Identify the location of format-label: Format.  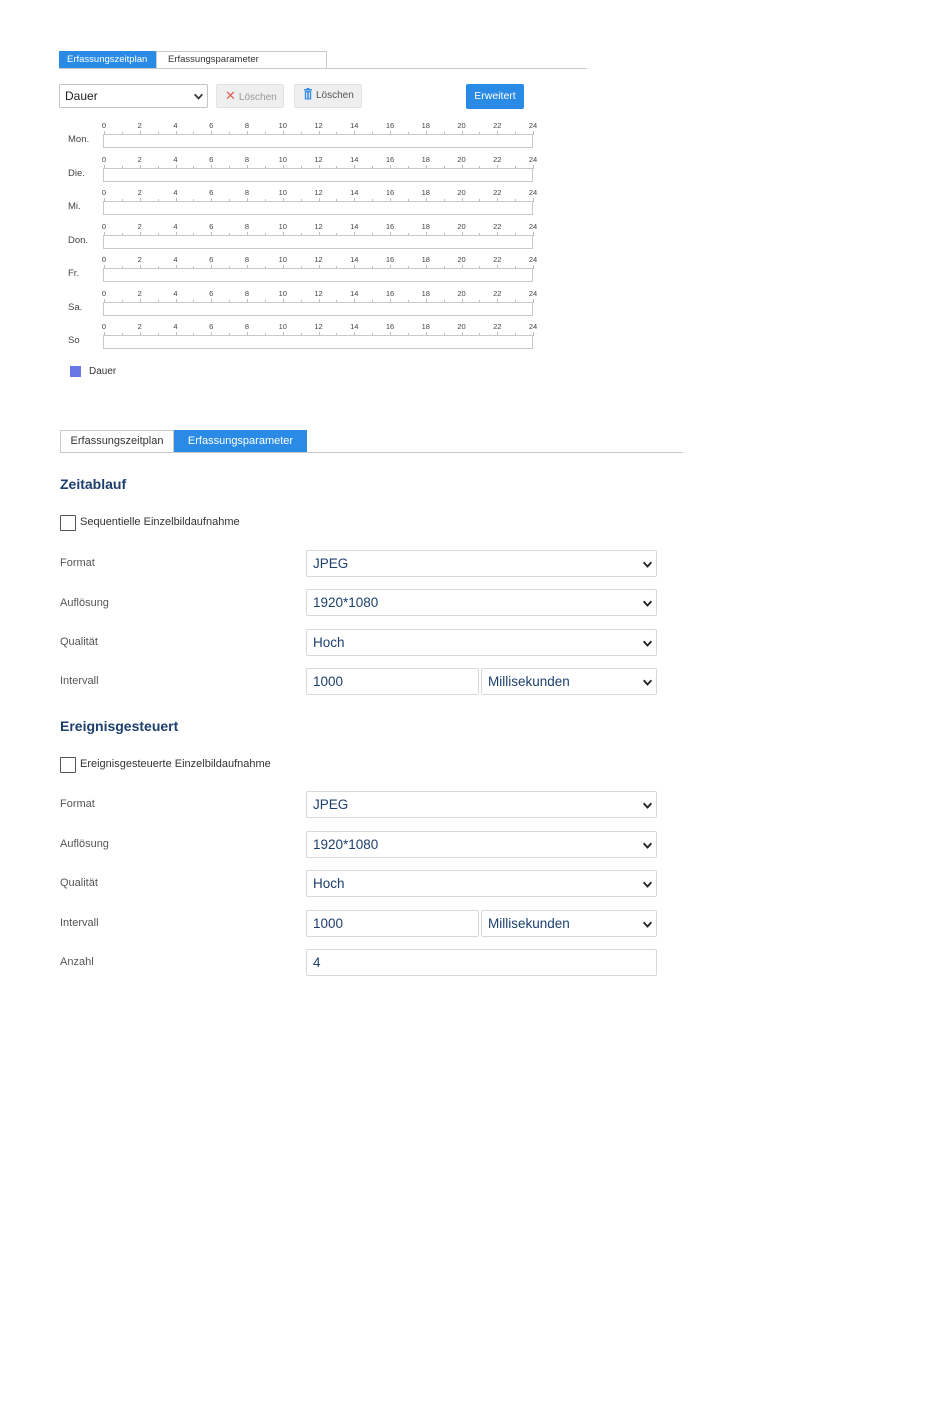
(77, 563).